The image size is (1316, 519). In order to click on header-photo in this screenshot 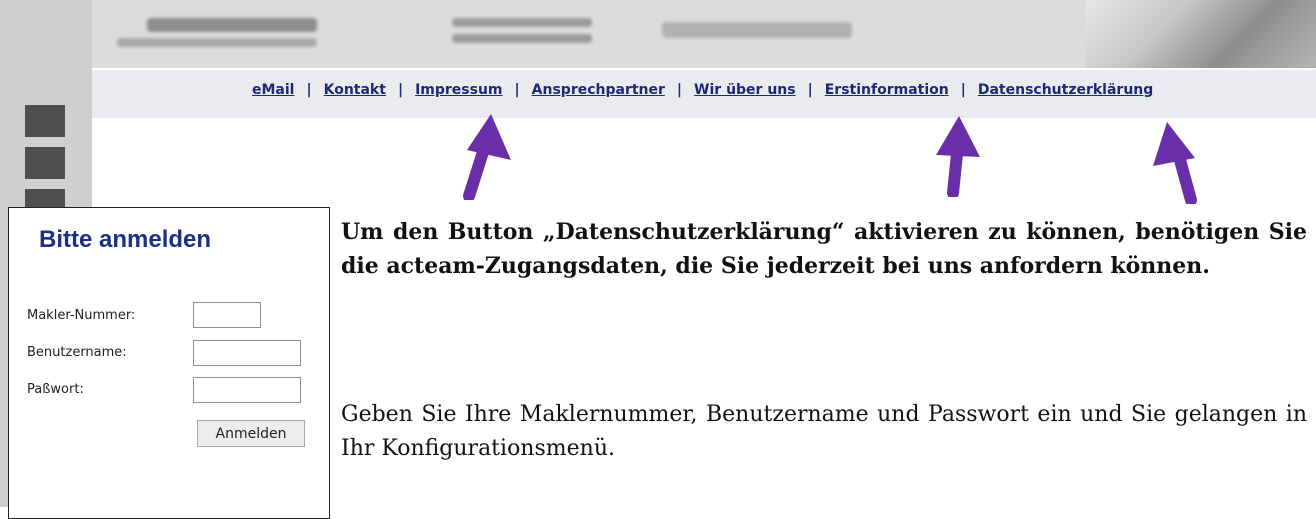, I will do `click(1201, 34)`.